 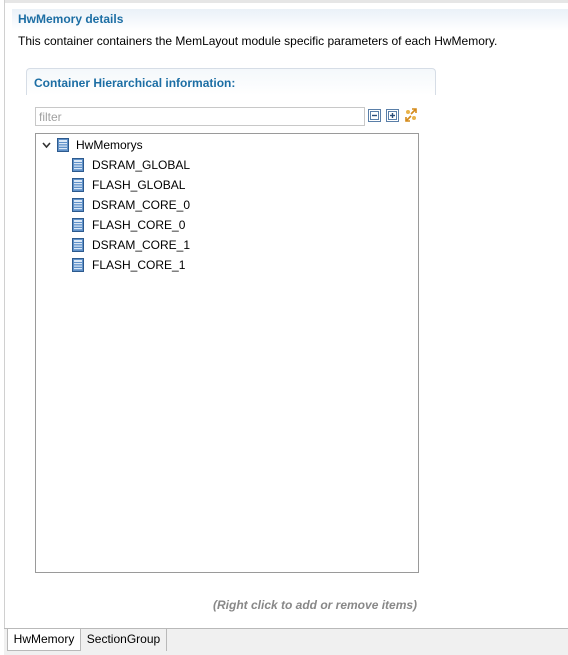 What do you see at coordinates (374, 115) in the screenshot?
I see `collapse-all-icon` at bounding box center [374, 115].